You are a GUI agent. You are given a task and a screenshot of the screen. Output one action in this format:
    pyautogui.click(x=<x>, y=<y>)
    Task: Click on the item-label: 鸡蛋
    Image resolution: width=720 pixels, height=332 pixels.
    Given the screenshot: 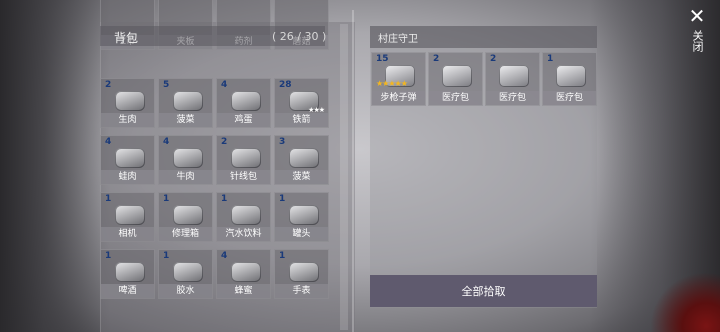 What is the action you would take?
    pyautogui.click(x=243, y=120)
    